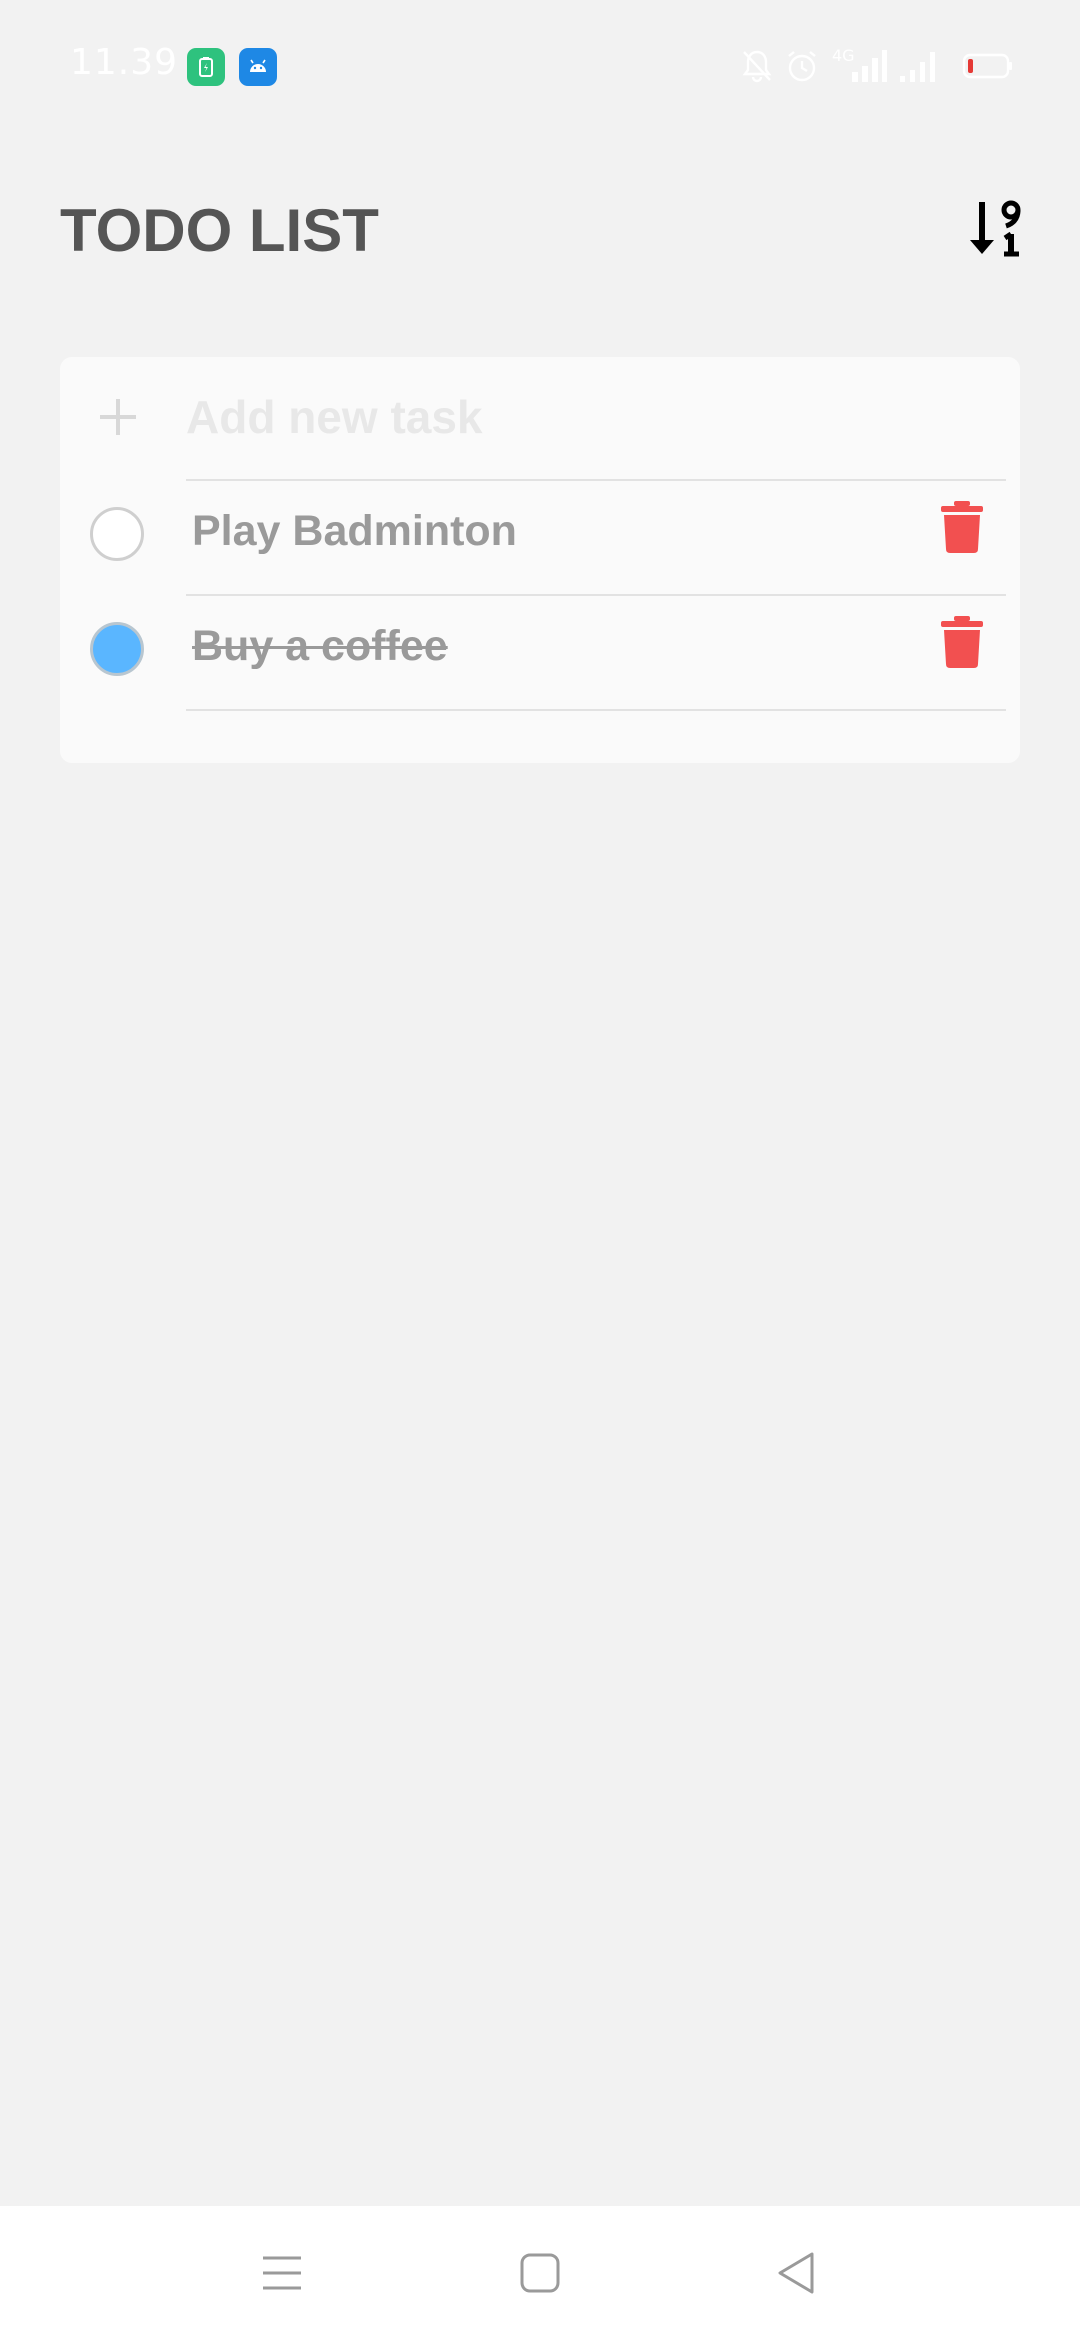 The image size is (1080, 2340). I want to click on sort-numeric-icon, so click(995, 228).